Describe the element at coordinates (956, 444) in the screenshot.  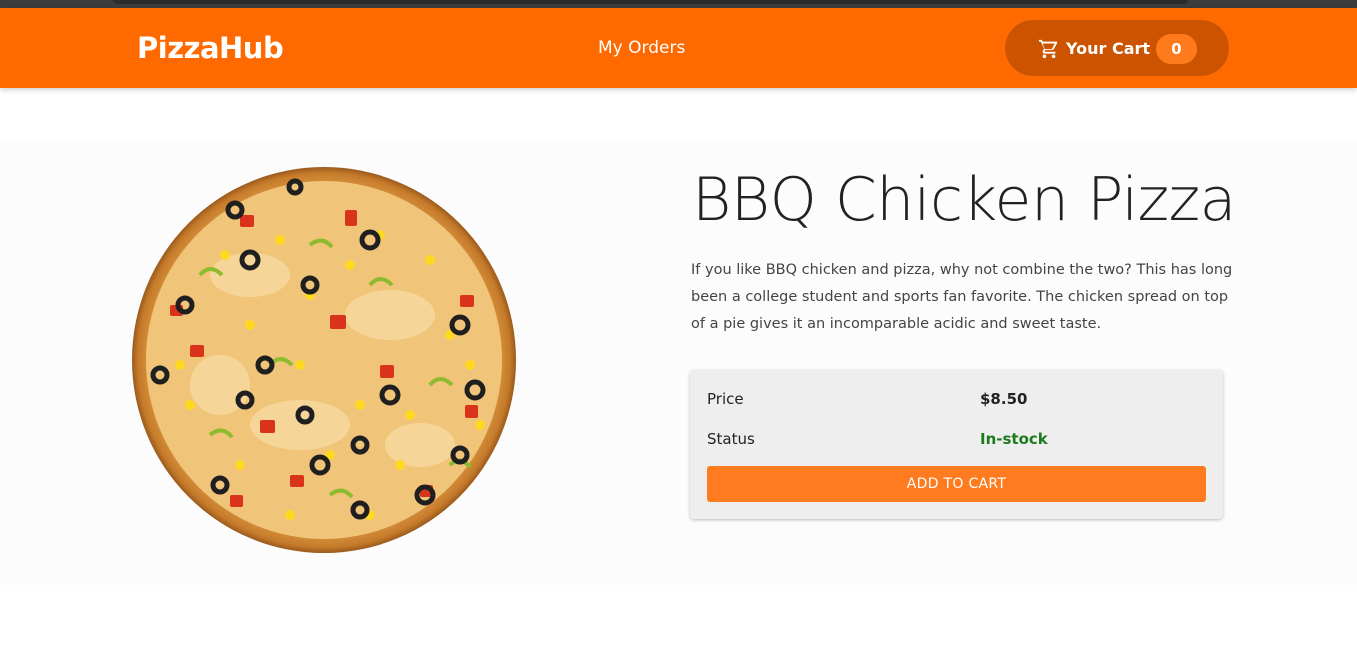
I see `purchase-card: Price $8.50 Status In-stock ADD TO CART` at that location.